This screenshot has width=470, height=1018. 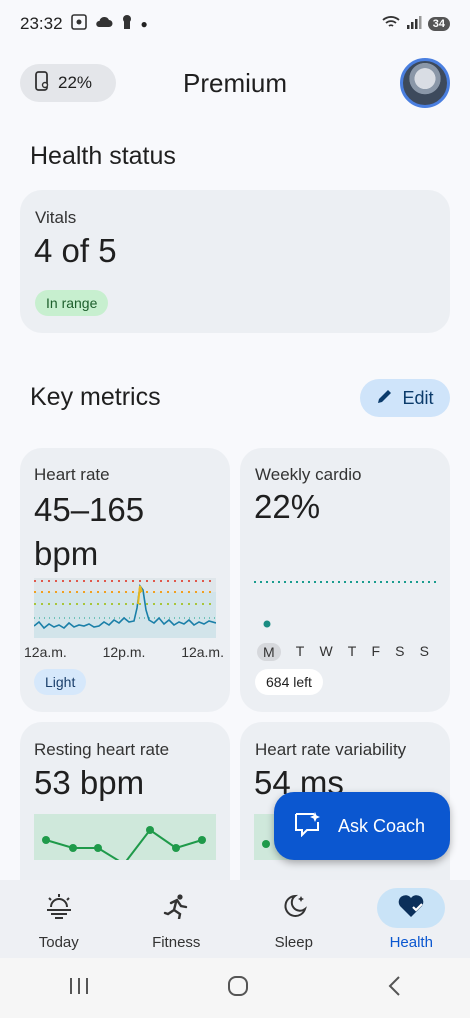 What do you see at coordinates (345, 580) in the screenshot?
I see `weekly-cardio-card: Weekly cardio 22% M T W T F S S 684 left` at bounding box center [345, 580].